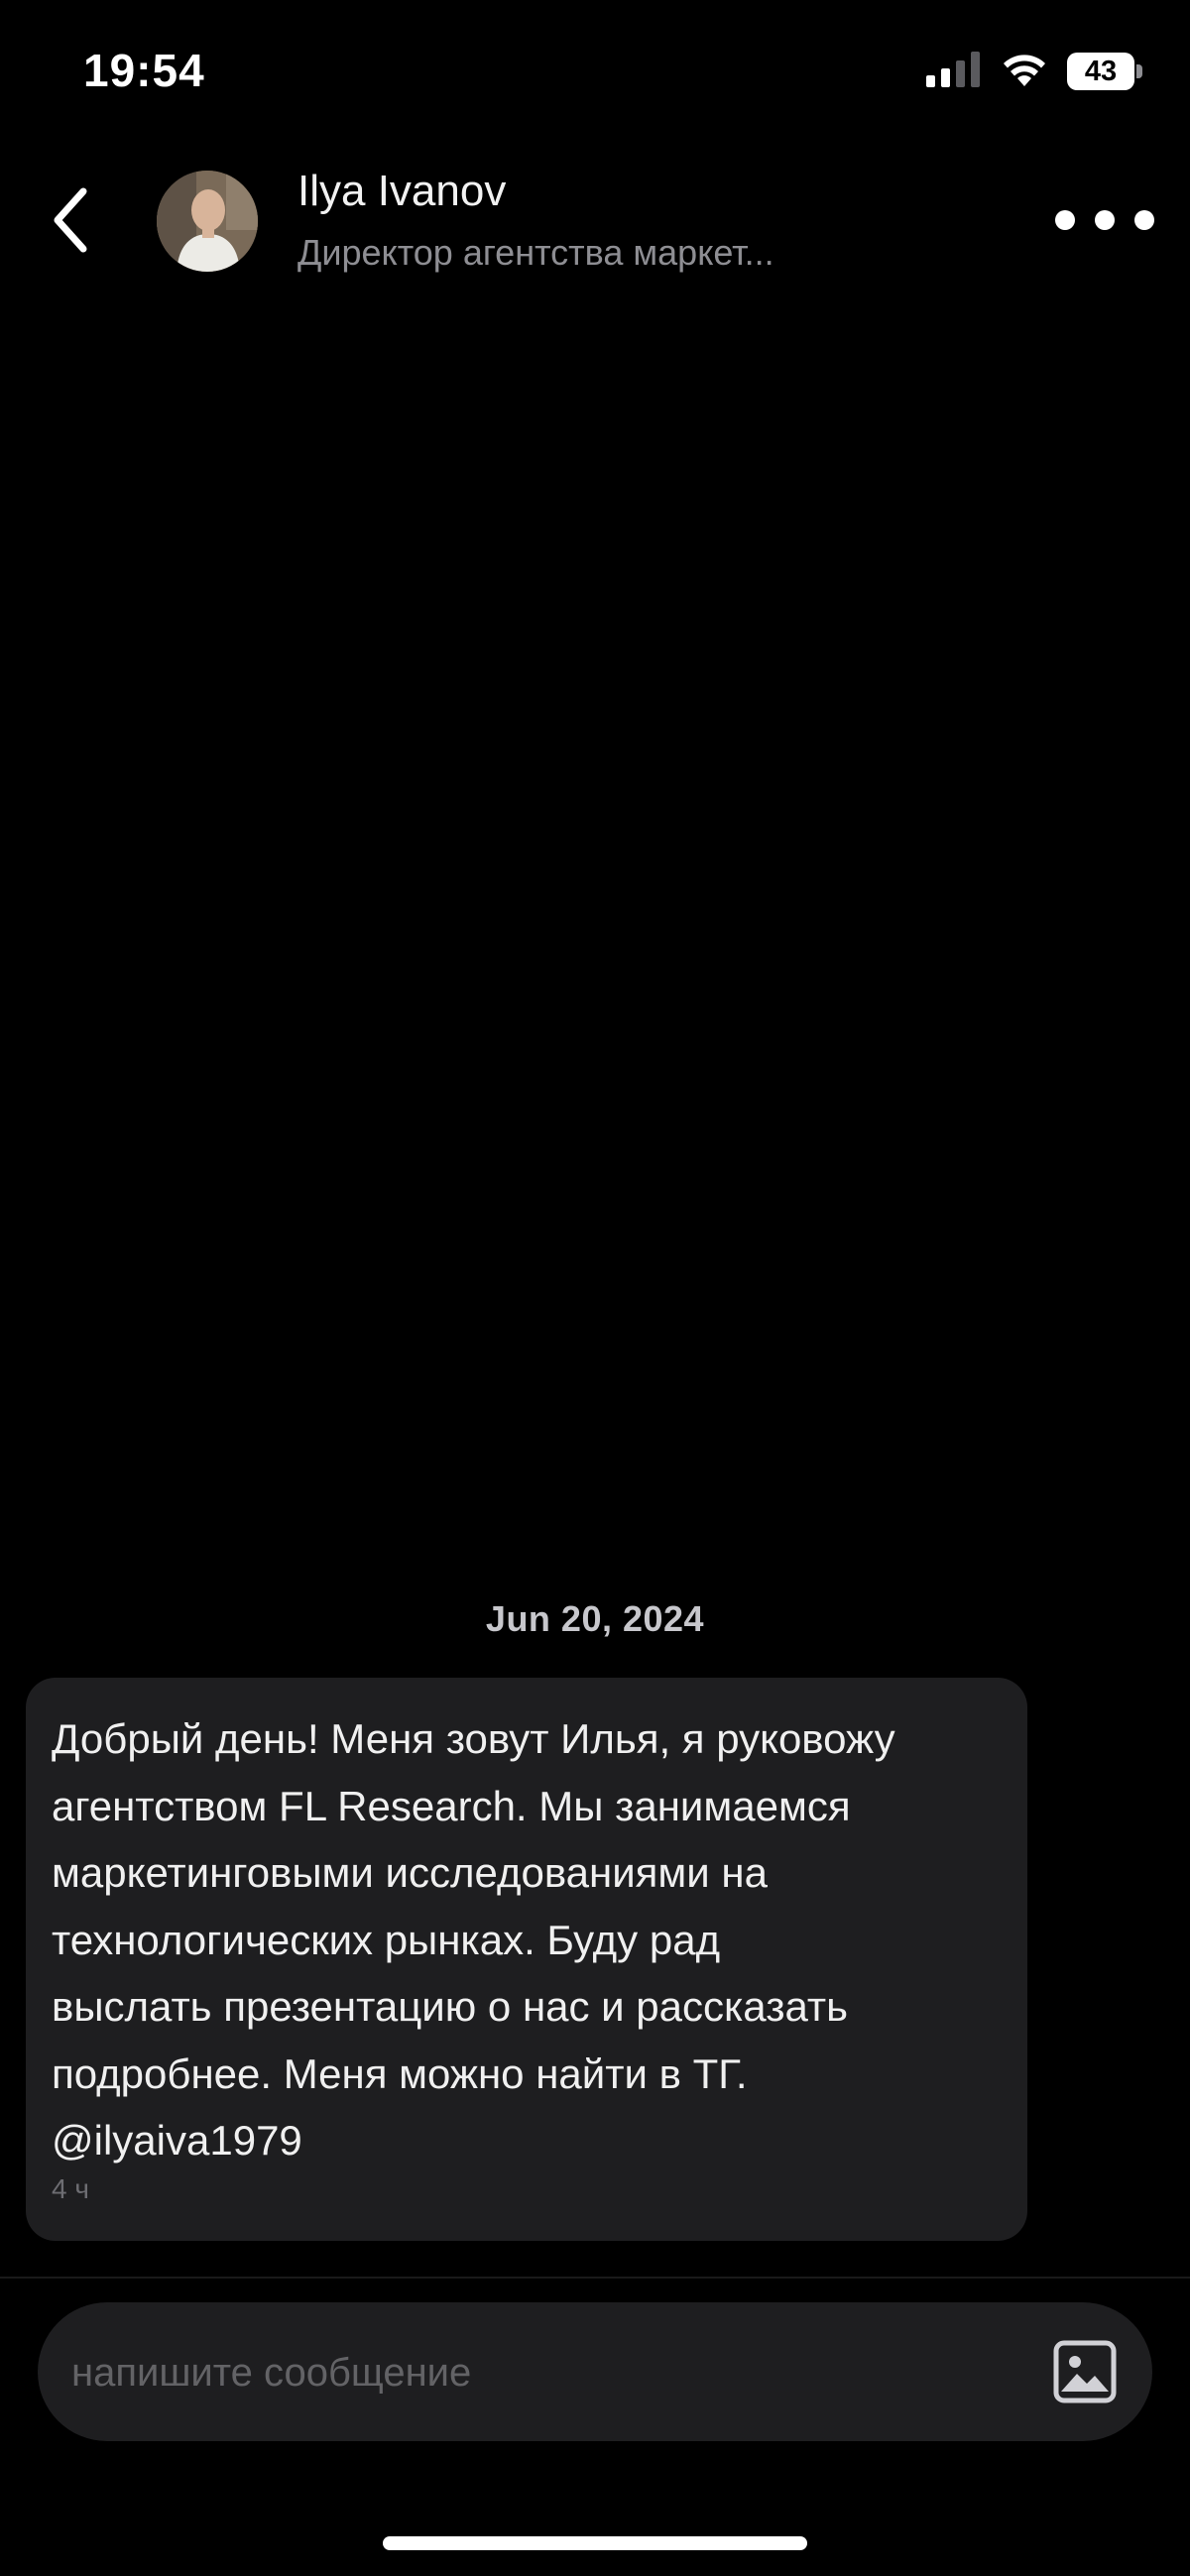  I want to click on status-icons: 43, so click(1034, 72).